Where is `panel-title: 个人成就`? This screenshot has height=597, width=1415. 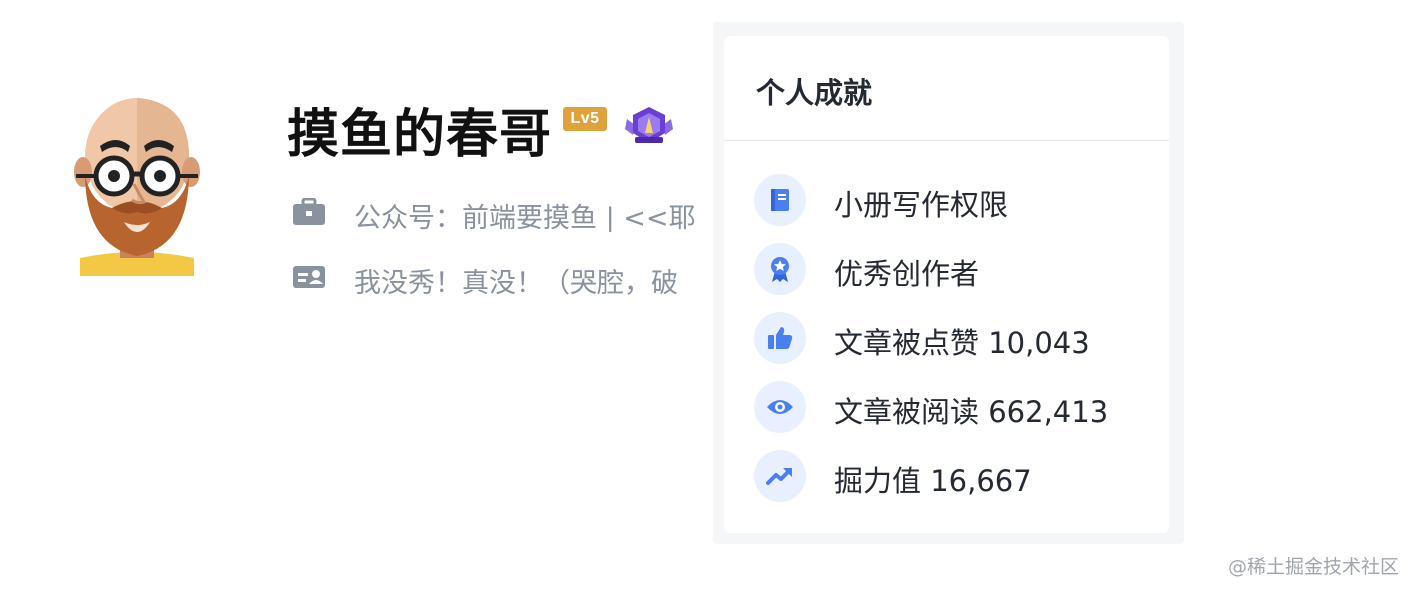 panel-title: 个人成就 is located at coordinates (814, 93).